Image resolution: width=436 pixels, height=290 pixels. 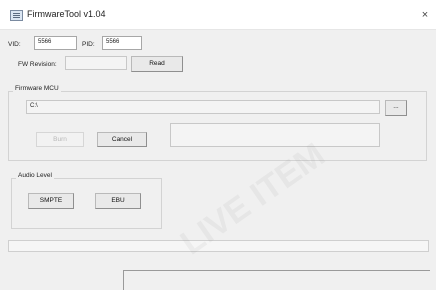 What do you see at coordinates (275, 135) in the screenshot?
I see `burn-status-field` at bounding box center [275, 135].